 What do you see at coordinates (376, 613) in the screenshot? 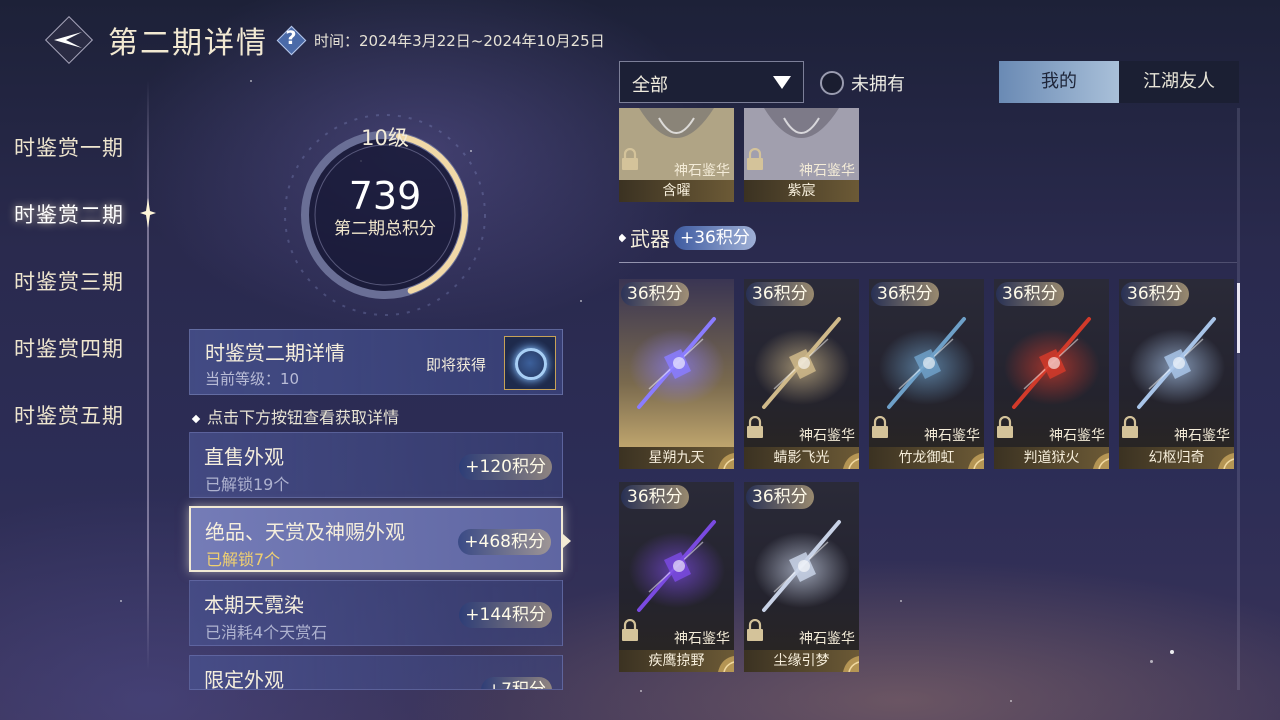
I see `category-row: 本期天霓染已消耗4个天赏石 +144积分` at bounding box center [376, 613].